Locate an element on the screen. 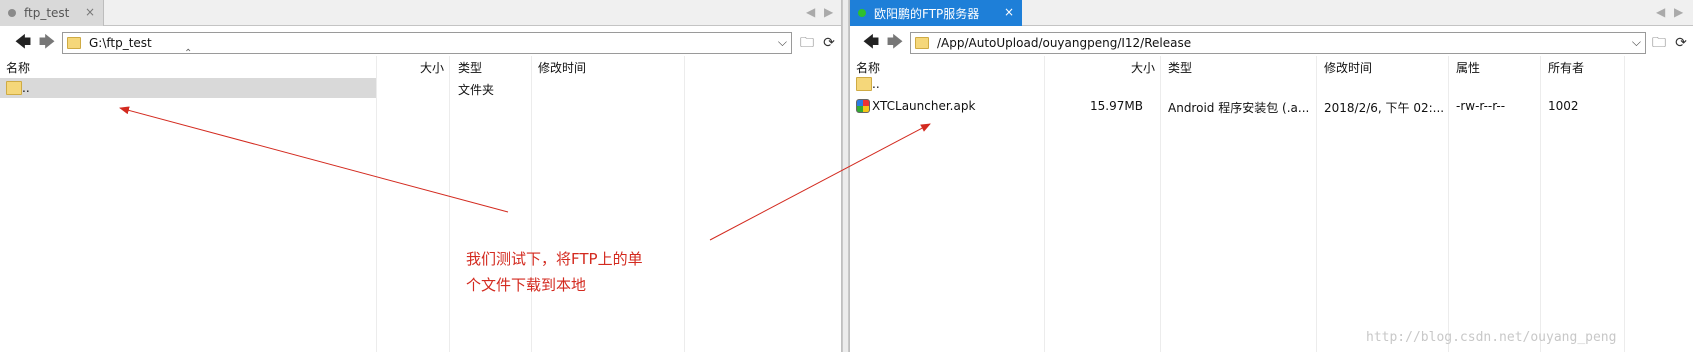  remote-path-input: /App/AutoUpload/ouyangpeng/I12/Release ⌵ is located at coordinates (1278, 43).